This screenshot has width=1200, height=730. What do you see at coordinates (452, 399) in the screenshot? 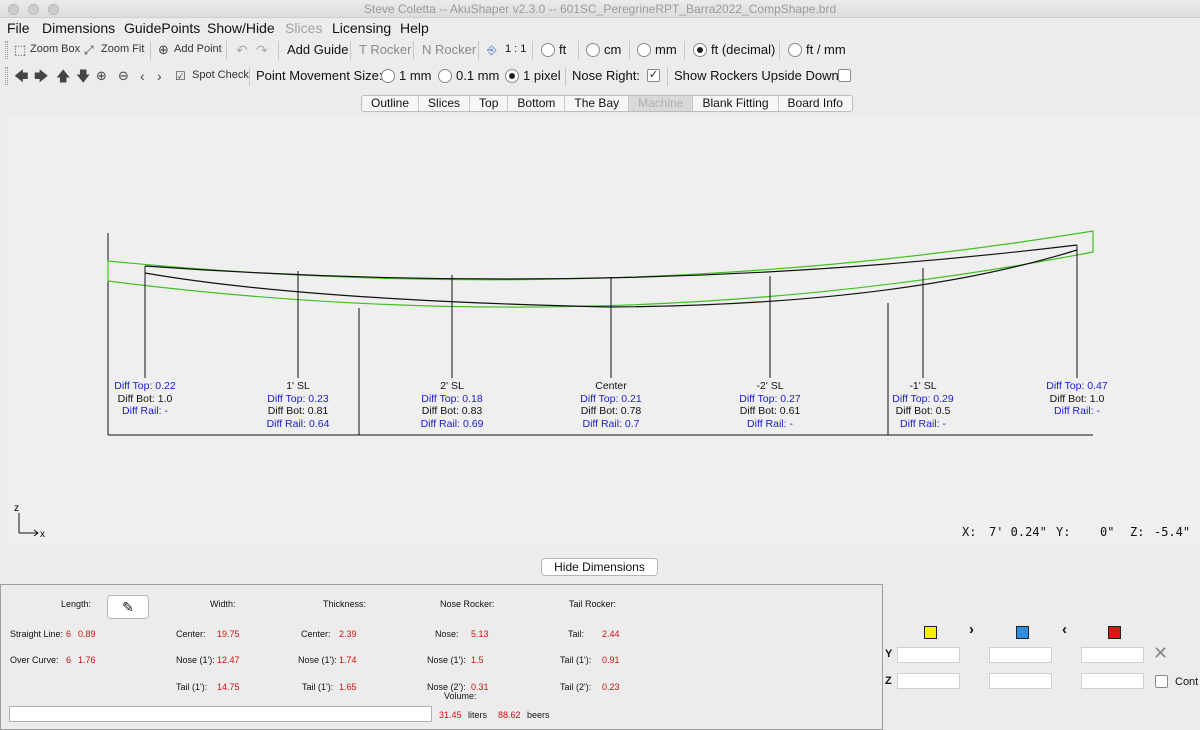
I see `station-diff-top: Diff Top: 0.18` at bounding box center [452, 399].